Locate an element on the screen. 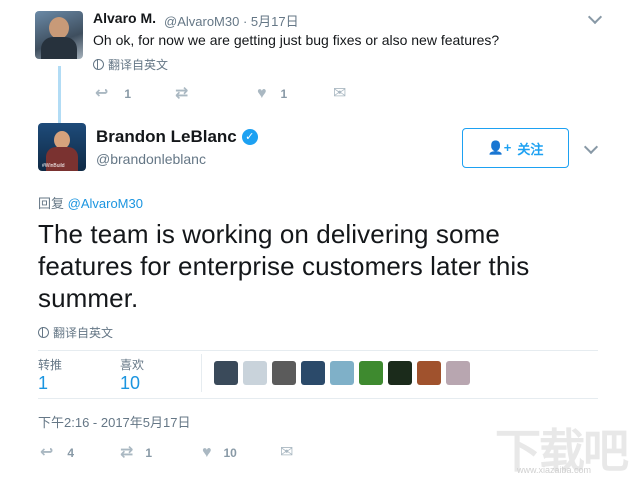 The height and width of the screenshot is (482, 637). author-name-row: Brandon LeBlanc ✓ is located at coordinates (177, 137).